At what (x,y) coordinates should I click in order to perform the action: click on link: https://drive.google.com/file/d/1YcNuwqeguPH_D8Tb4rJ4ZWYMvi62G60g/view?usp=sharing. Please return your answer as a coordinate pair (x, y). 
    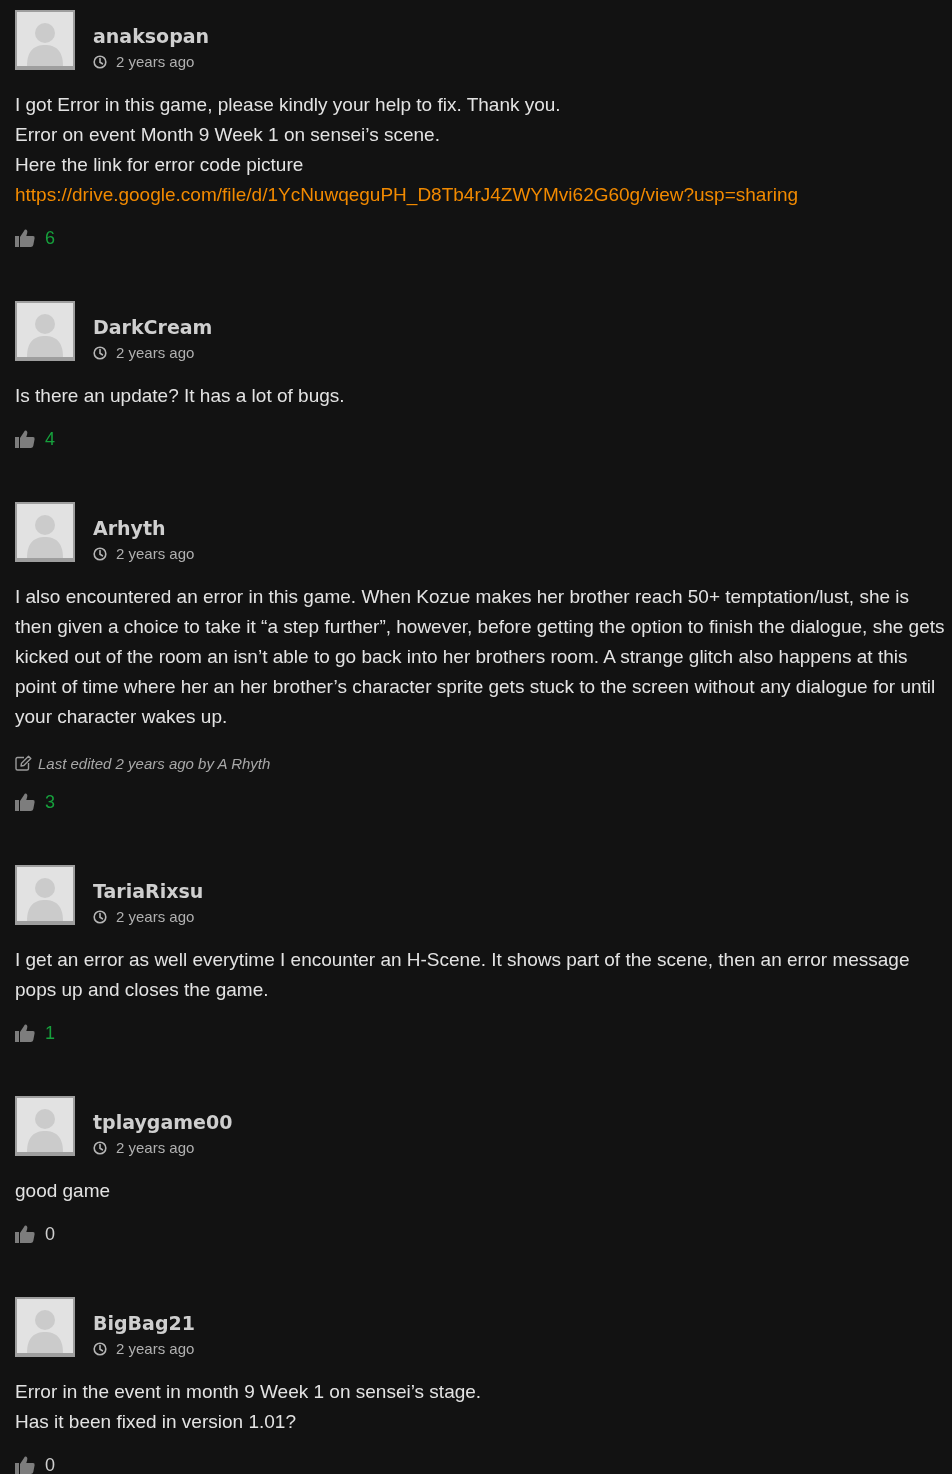
    Looking at the image, I should click on (407, 195).